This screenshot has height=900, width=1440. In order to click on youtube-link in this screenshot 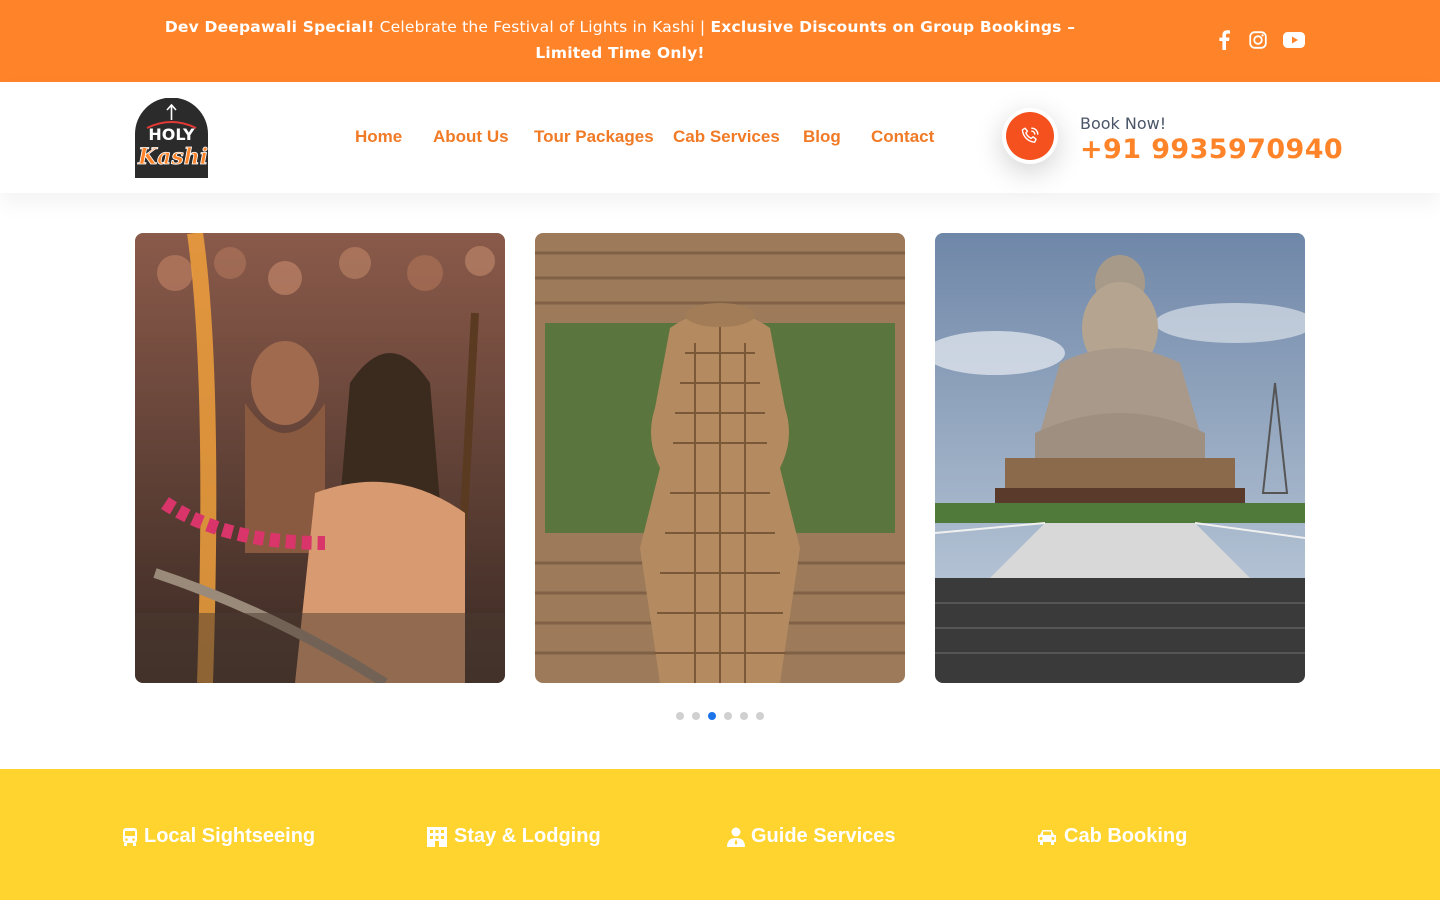, I will do `click(1294, 40)`.